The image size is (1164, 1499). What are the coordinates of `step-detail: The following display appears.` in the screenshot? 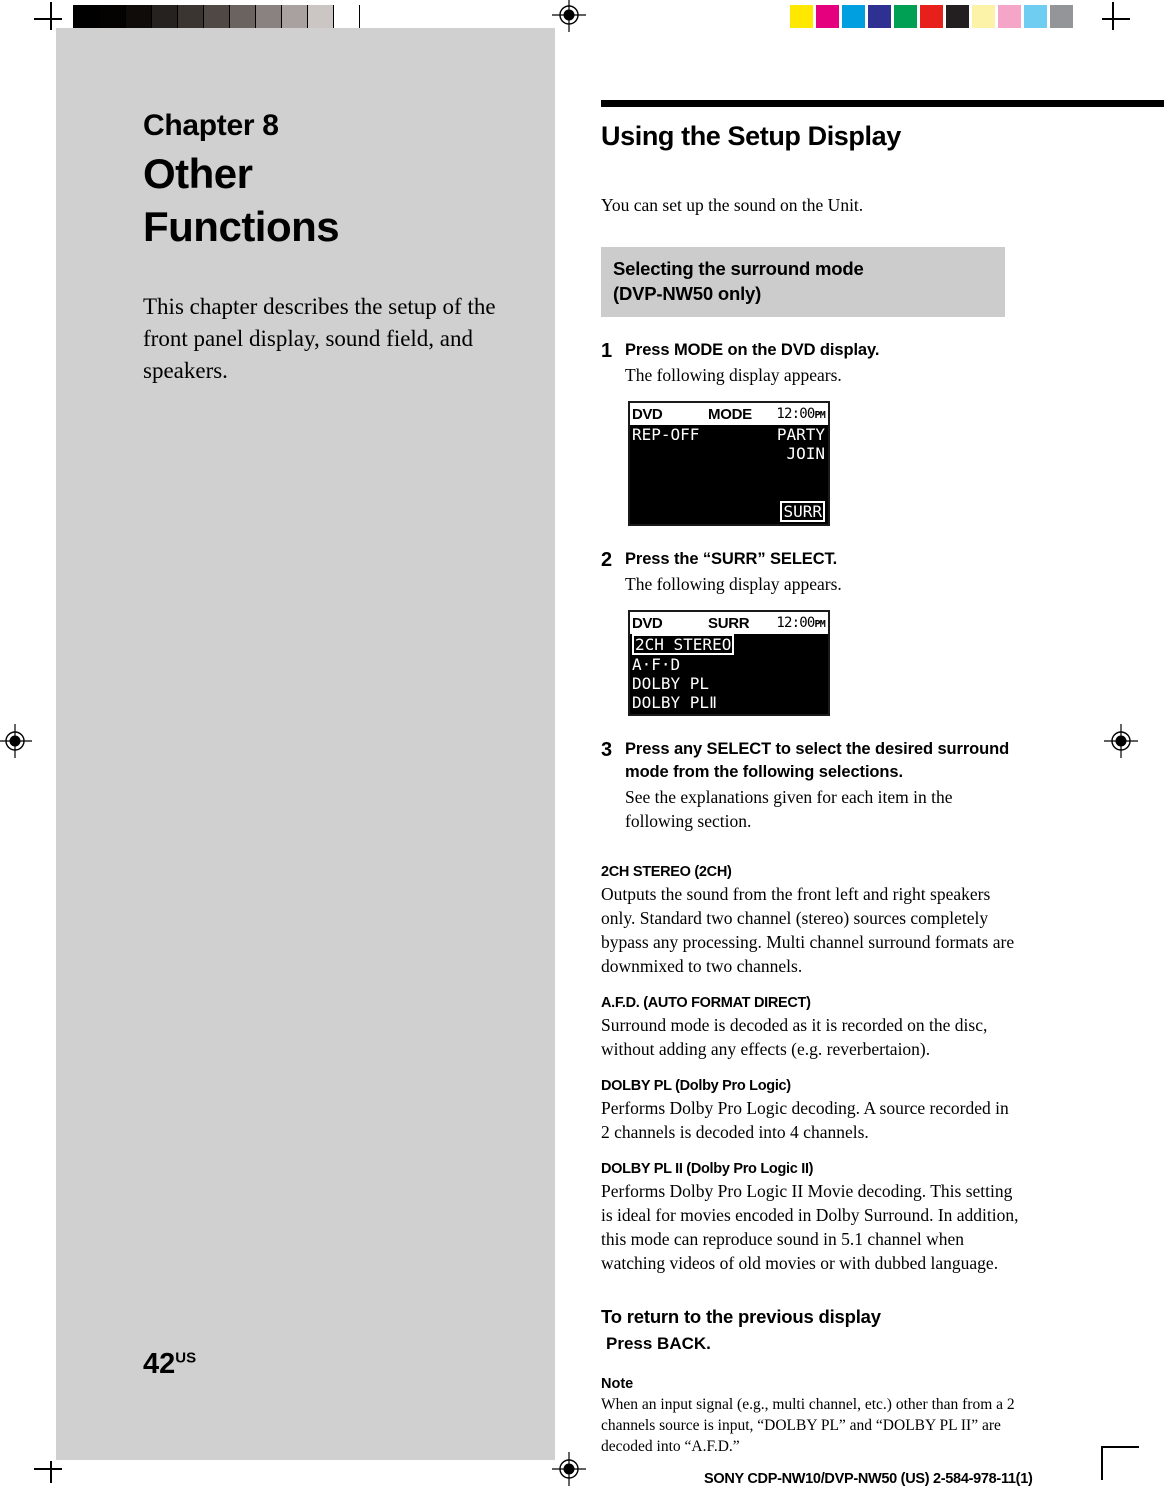 It's located at (733, 375).